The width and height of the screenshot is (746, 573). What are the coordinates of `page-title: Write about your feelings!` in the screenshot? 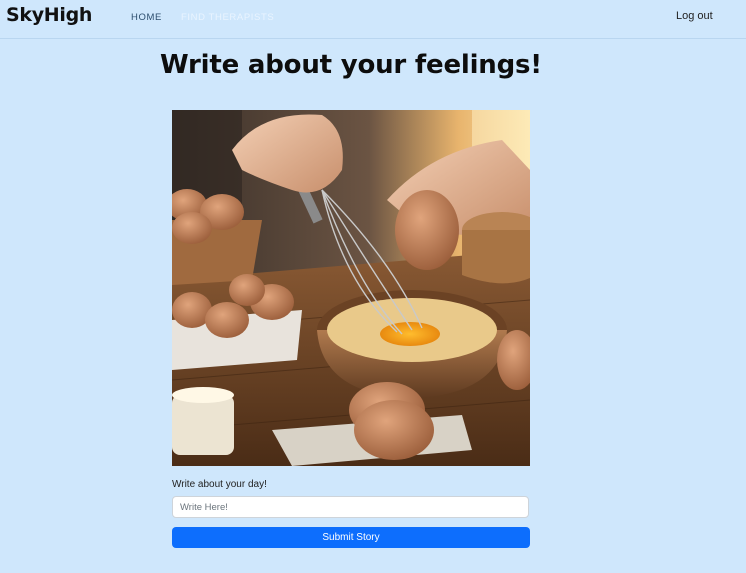 It's located at (351, 65).